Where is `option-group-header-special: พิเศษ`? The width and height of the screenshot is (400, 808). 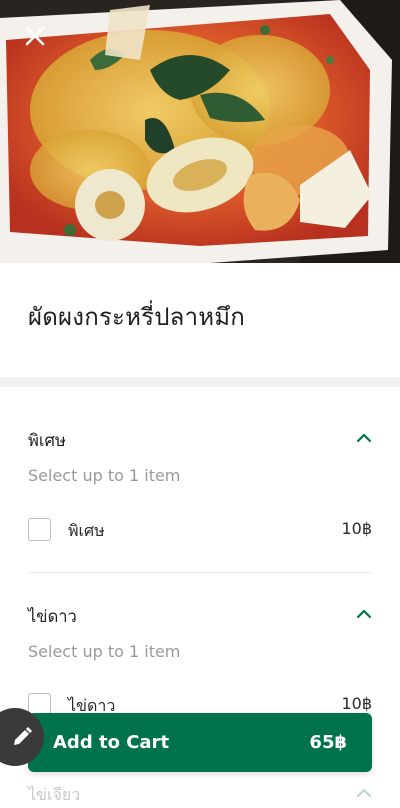 option-group-header-special: พิเศษ is located at coordinates (200, 443).